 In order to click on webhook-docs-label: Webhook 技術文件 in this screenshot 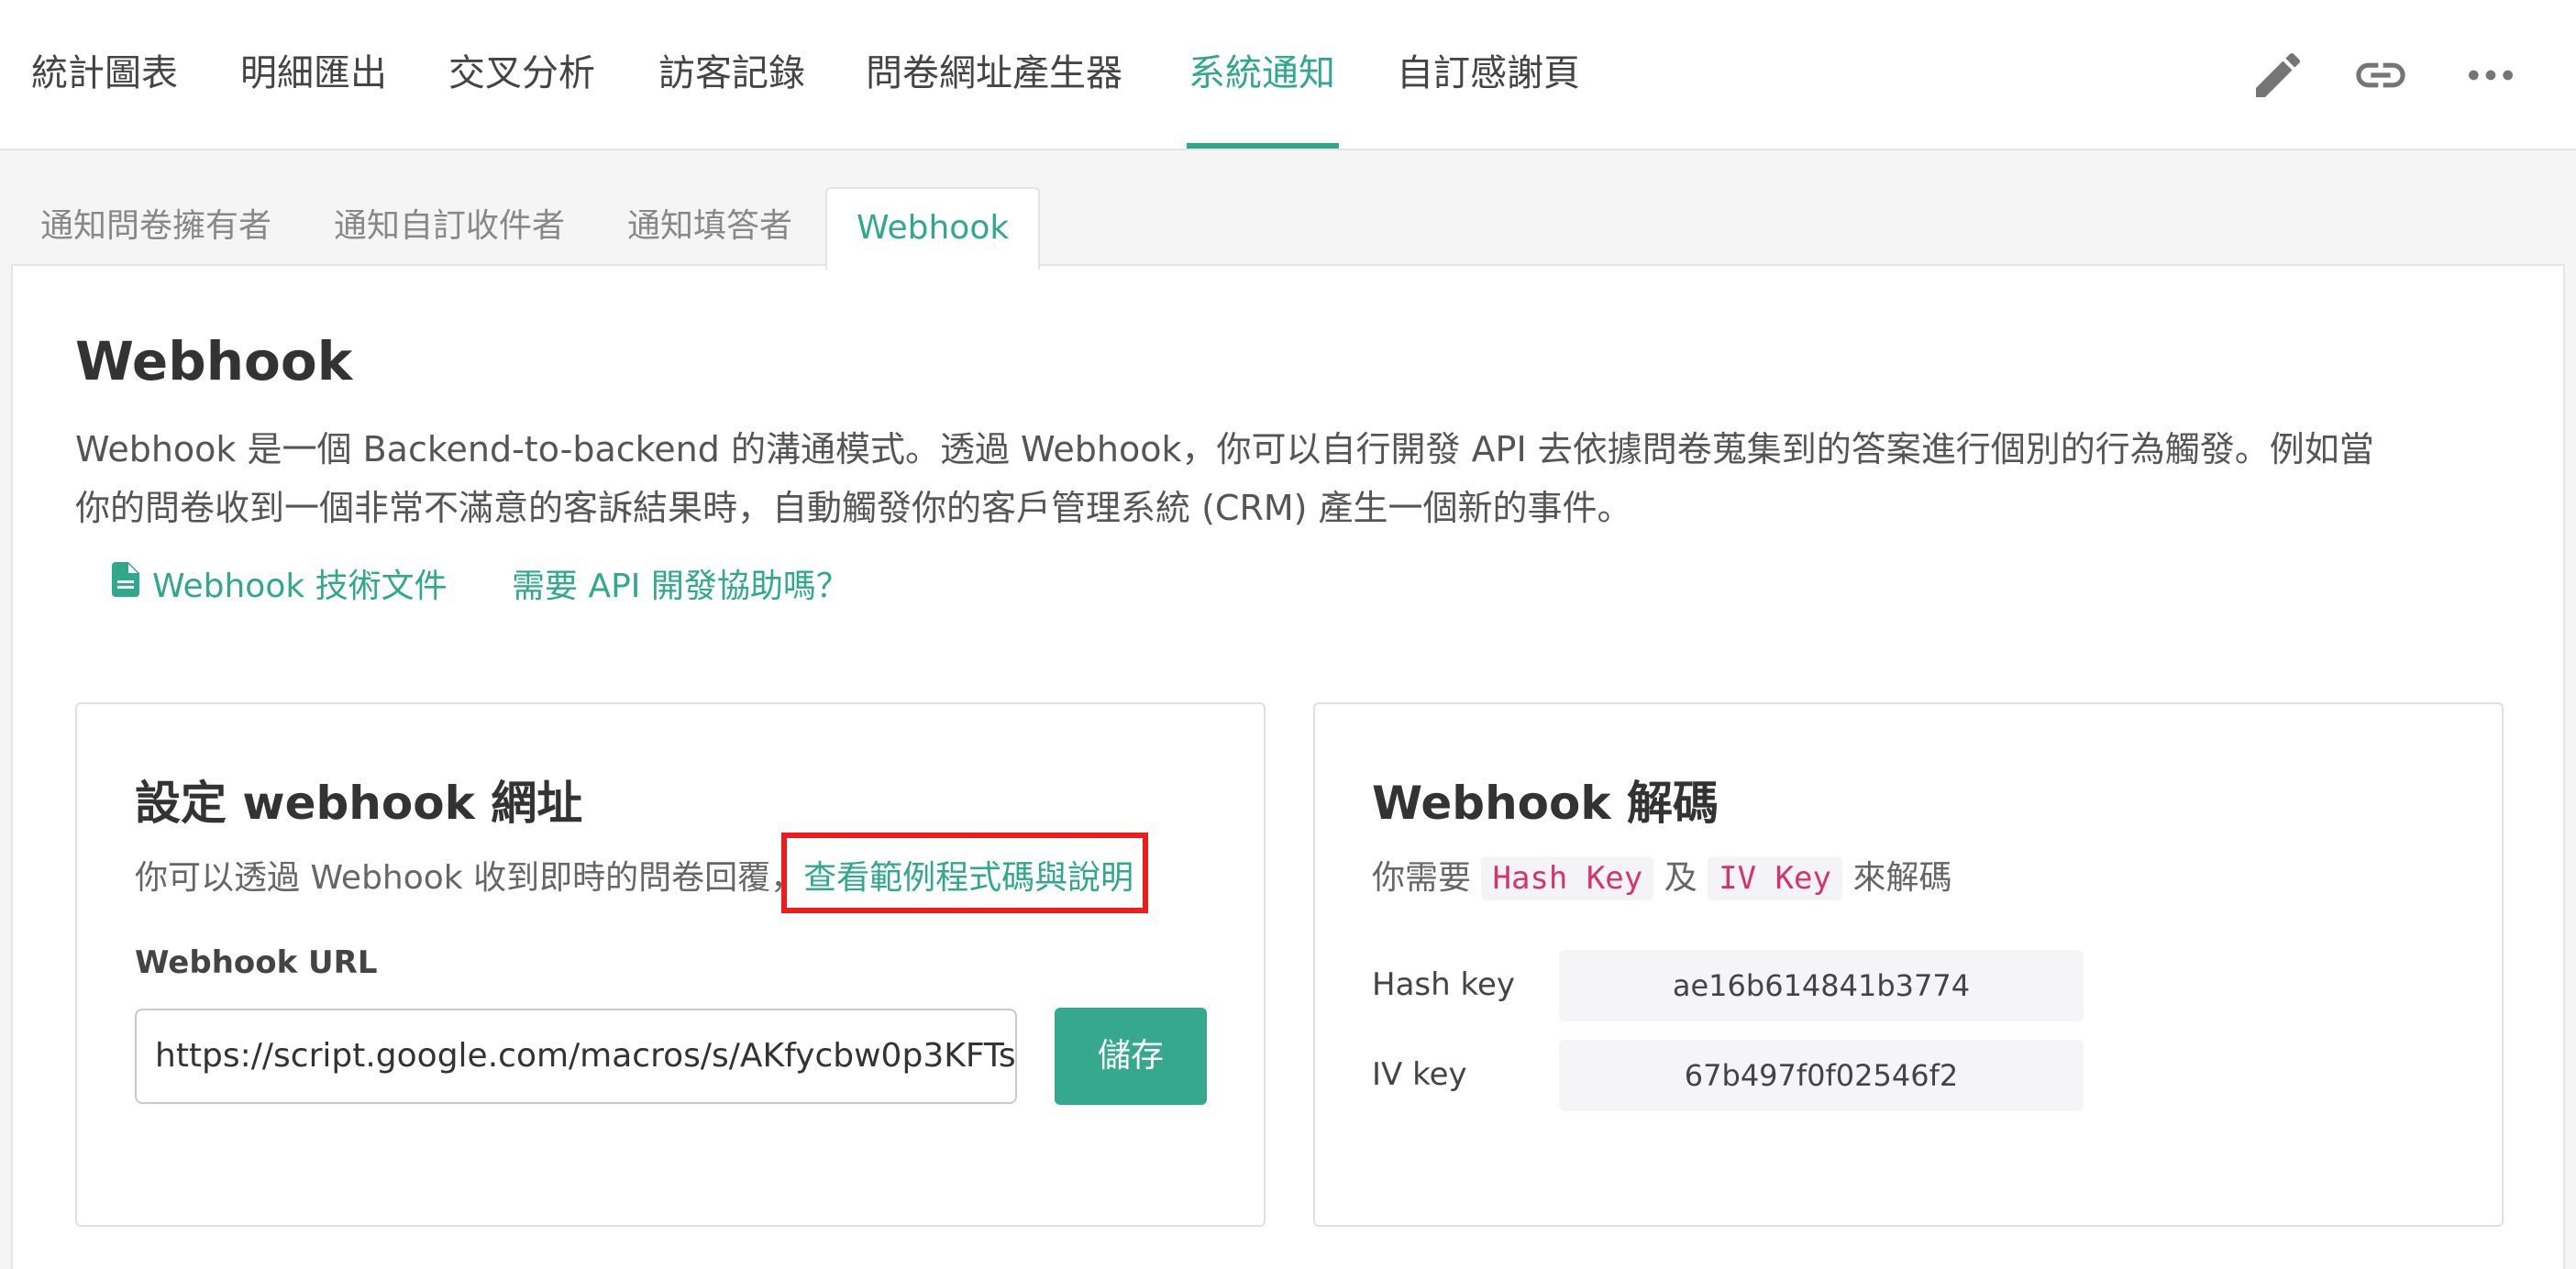, I will do `click(300, 586)`.